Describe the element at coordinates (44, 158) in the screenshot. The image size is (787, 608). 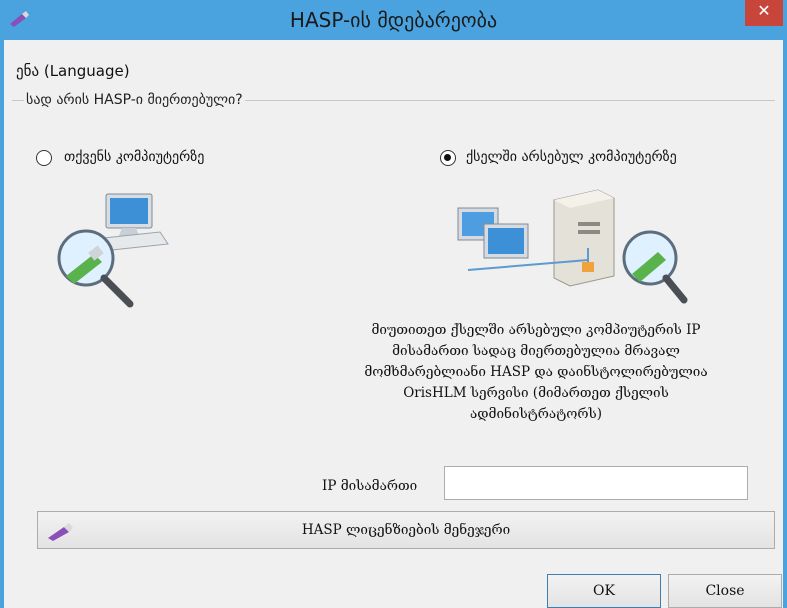
I see `radio-local-computer` at that location.